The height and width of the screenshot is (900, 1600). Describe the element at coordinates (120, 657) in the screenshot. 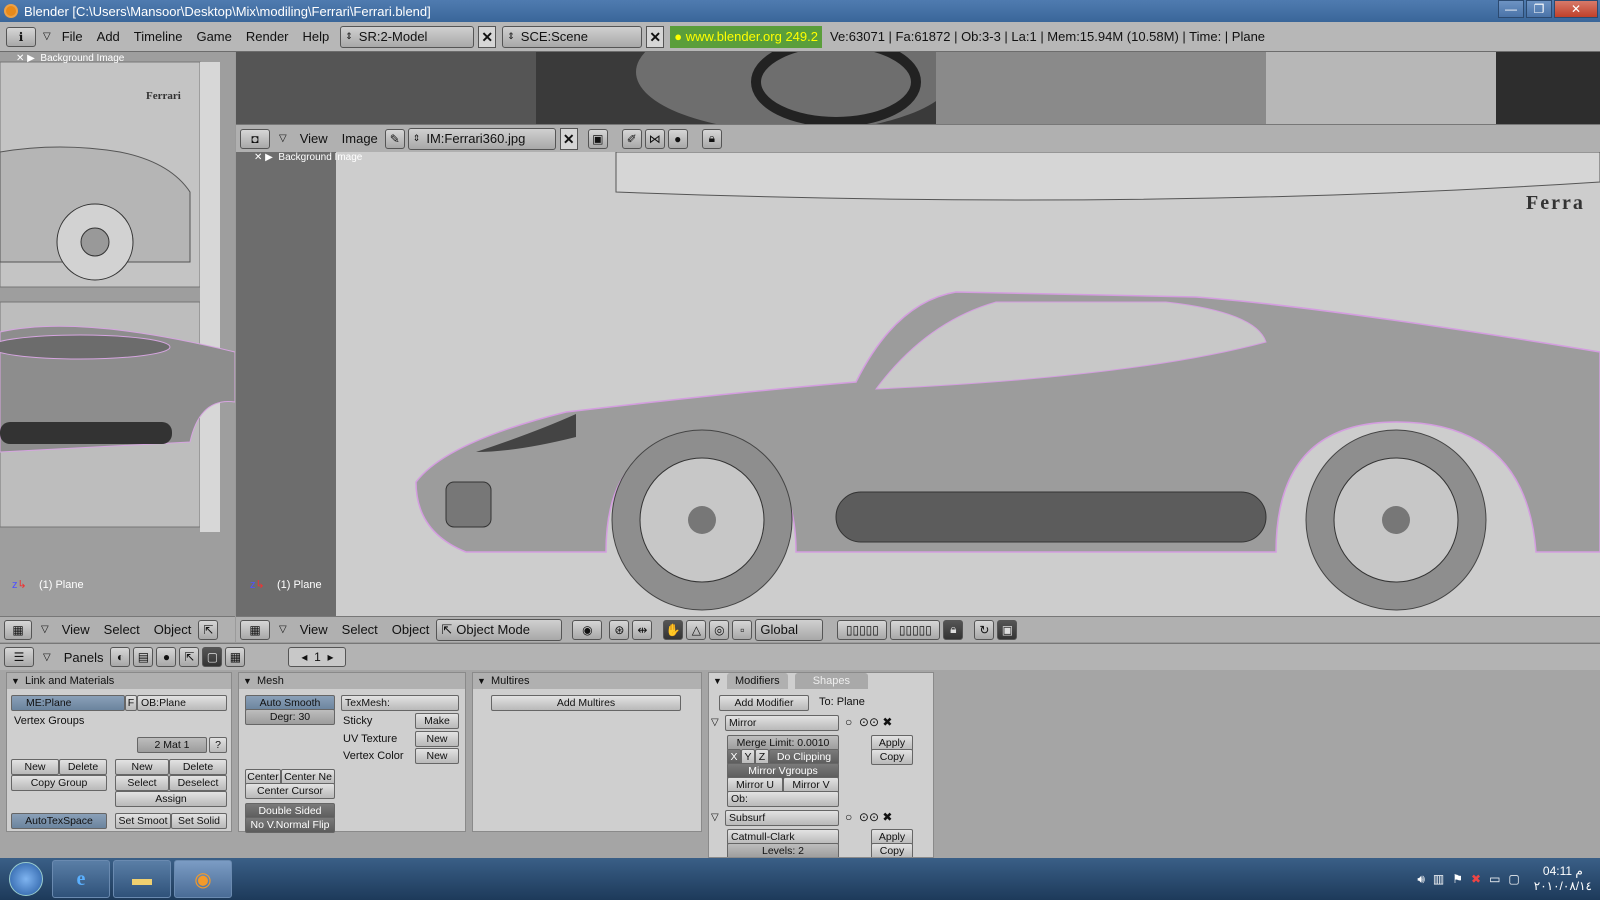

I see `logic-context-icon: ◐` at that location.